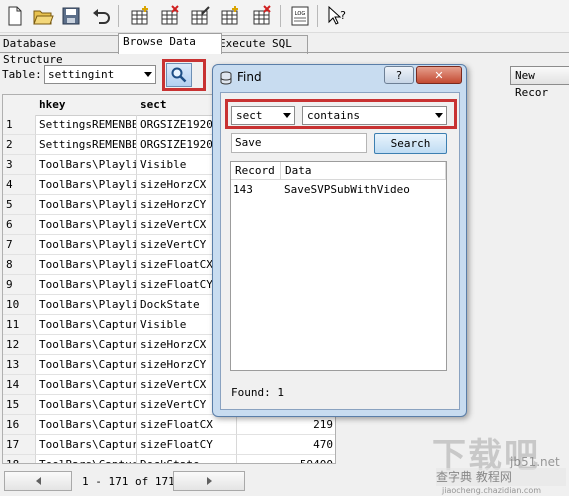 The height and width of the screenshot is (496, 569). I want to click on log-icon-label: LOG, so click(300, 14).